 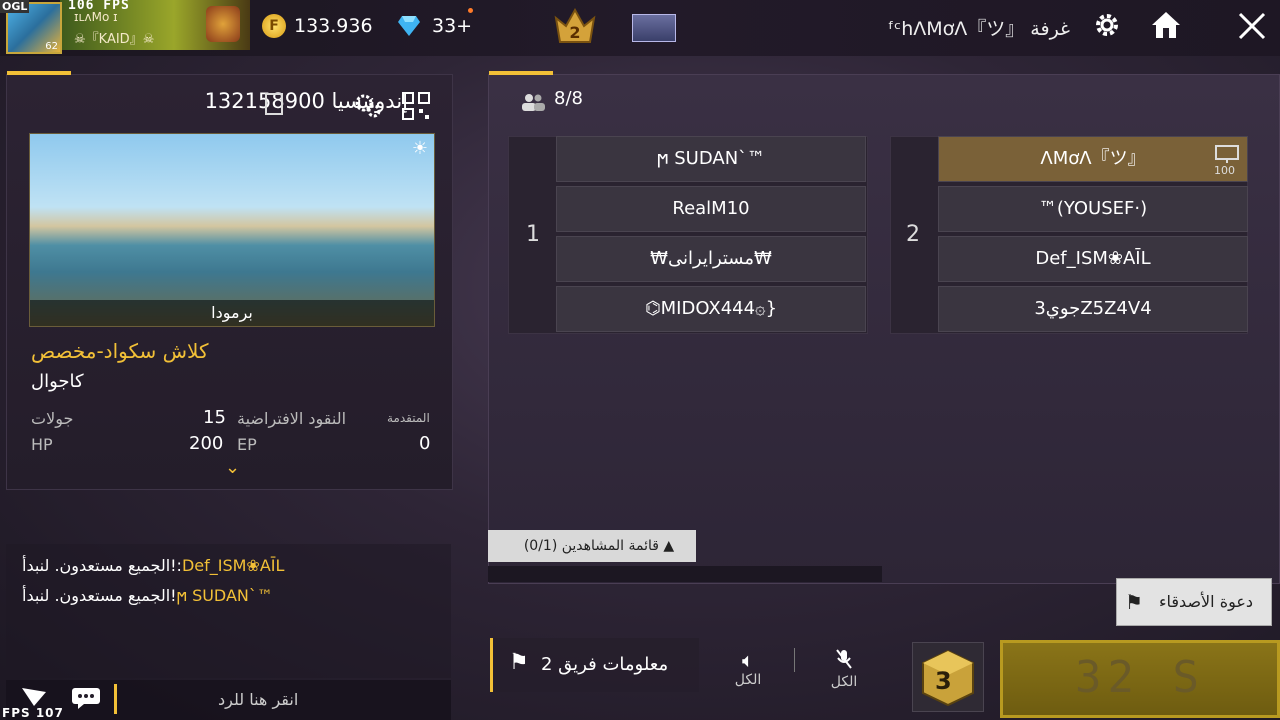 What do you see at coordinates (96, 17) in the screenshot?
I see `player-name-top: ɪʟʌMᴏ ɪ` at bounding box center [96, 17].